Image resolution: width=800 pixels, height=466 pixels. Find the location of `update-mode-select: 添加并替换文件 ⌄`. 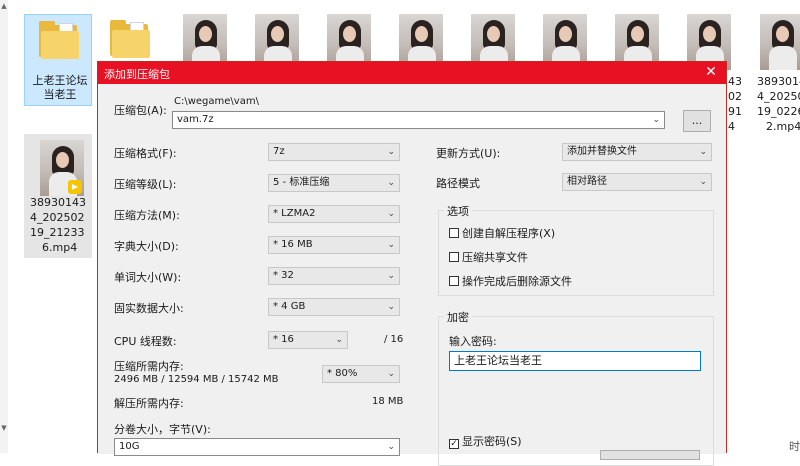

update-mode-select: 添加并替换文件 ⌄ is located at coordinates (637, 152).